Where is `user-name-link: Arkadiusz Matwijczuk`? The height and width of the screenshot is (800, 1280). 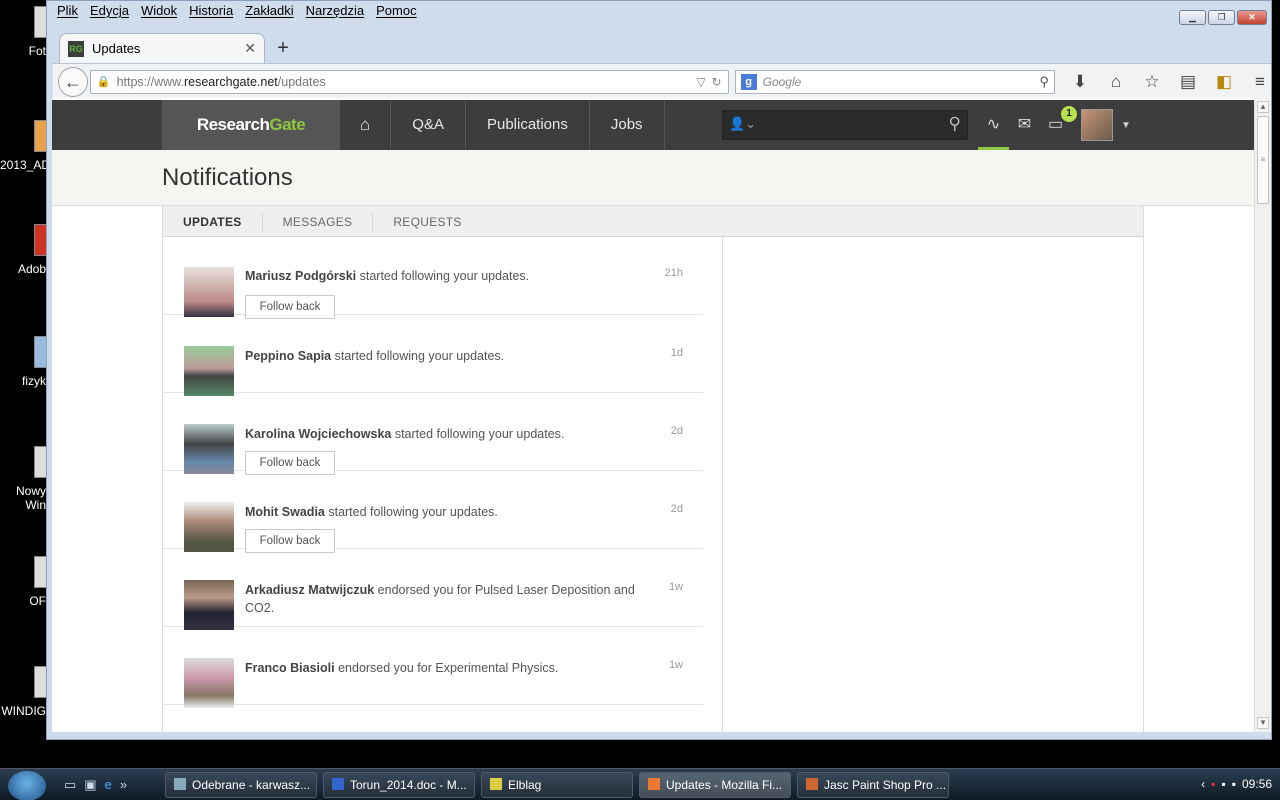
user-name-link: Arkadiusz Matwijczuk is located at coordinates (309, 590).